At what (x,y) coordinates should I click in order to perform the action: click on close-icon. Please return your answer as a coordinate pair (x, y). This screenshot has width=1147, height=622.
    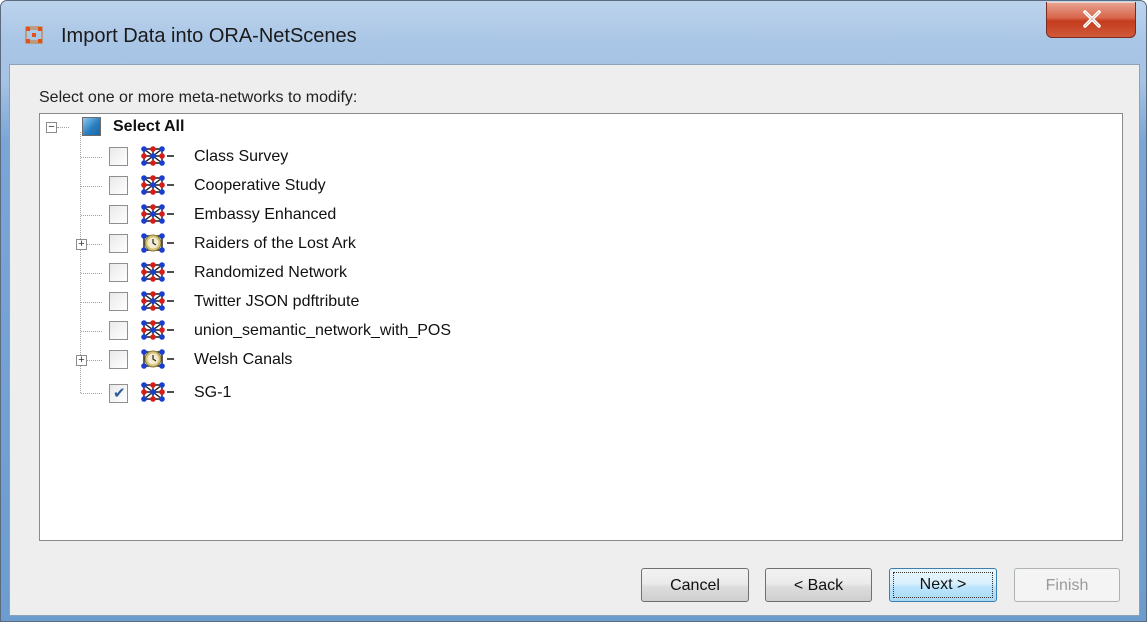
    Looking at the image, I should click on (1092, 19).